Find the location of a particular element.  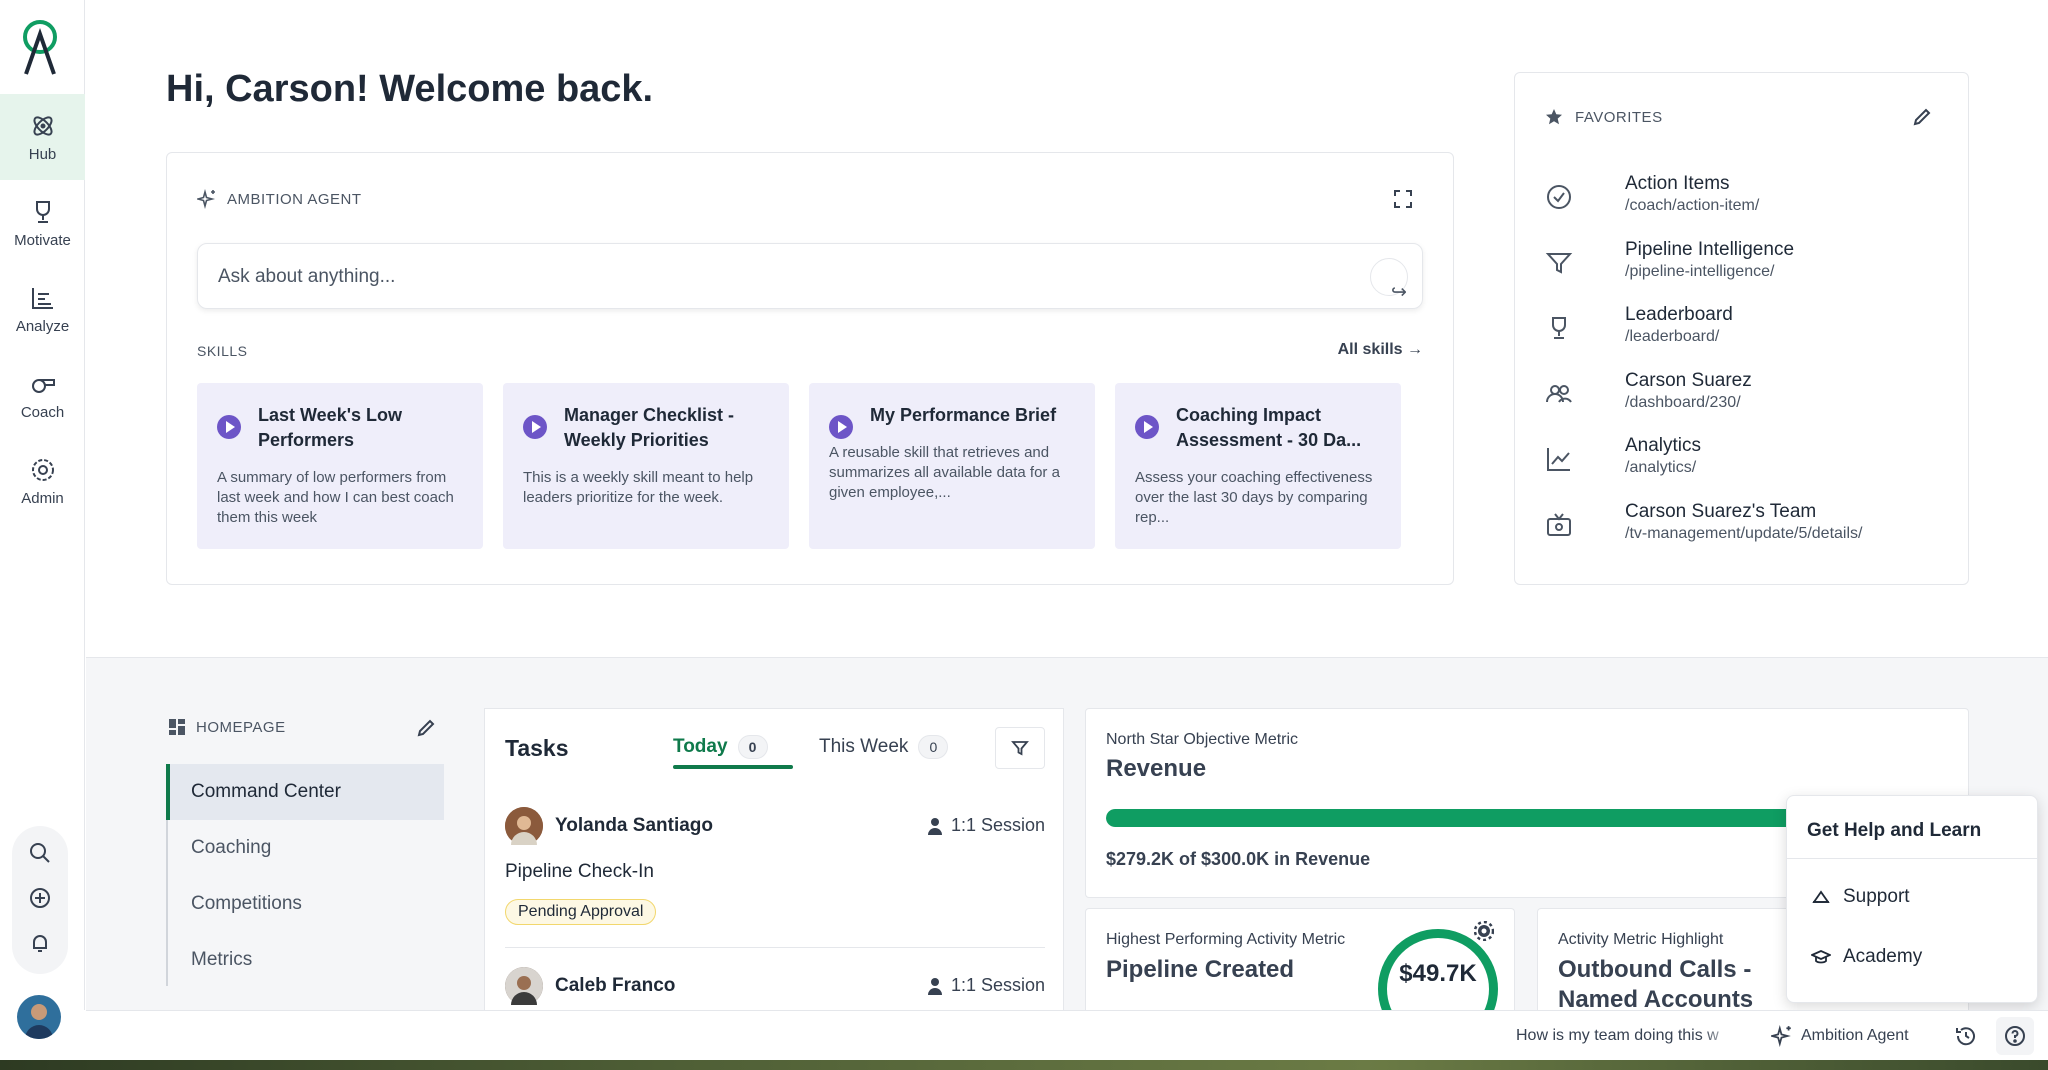

bar-chart-icon is located at coordinates (42, 298).